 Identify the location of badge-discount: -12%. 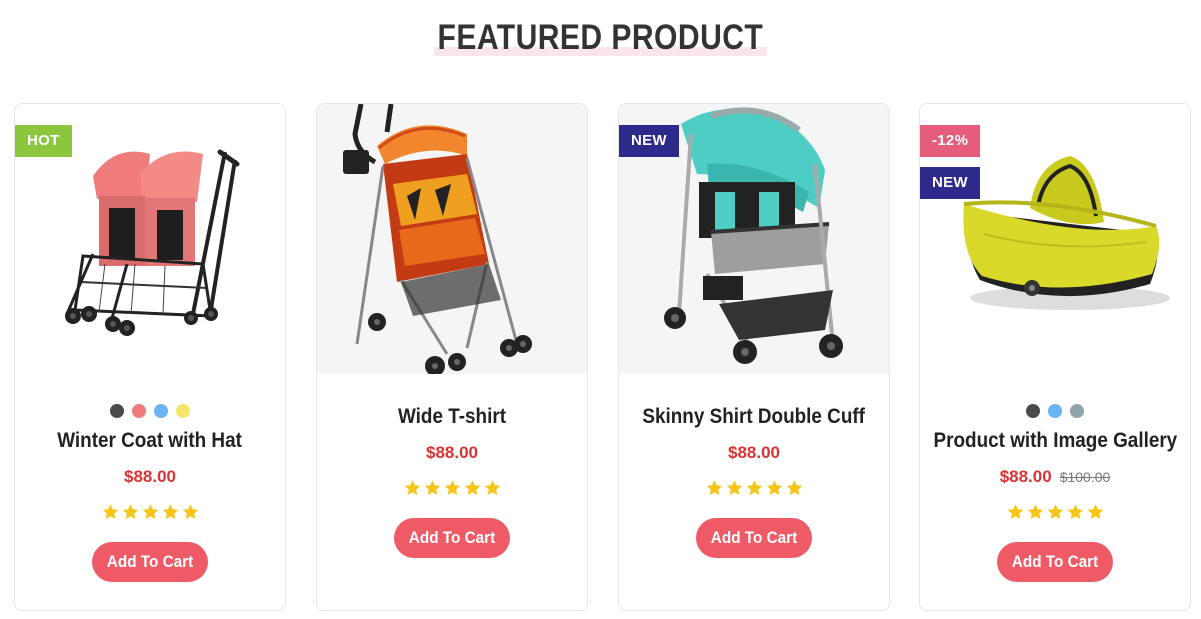
(950, 141).